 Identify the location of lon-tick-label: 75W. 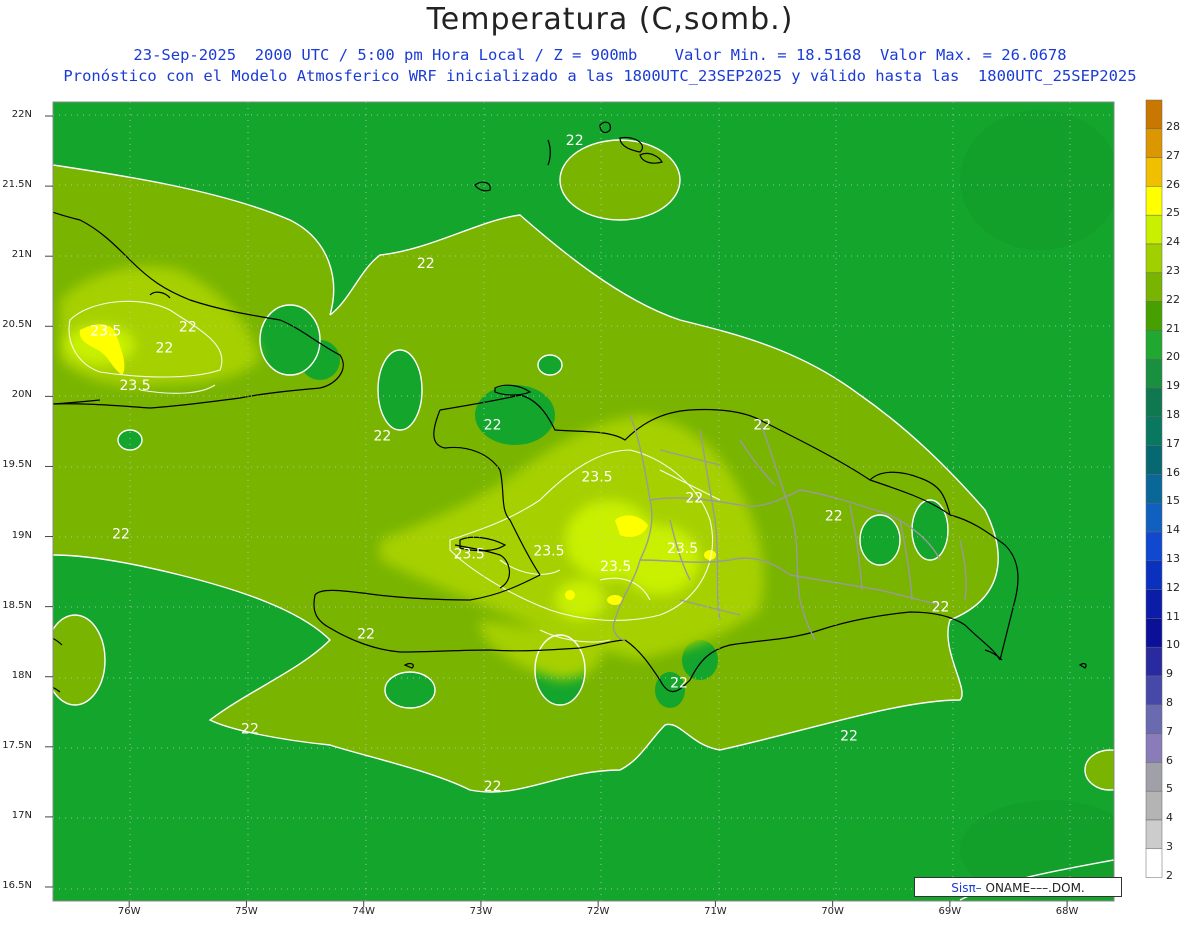
(246, 911).